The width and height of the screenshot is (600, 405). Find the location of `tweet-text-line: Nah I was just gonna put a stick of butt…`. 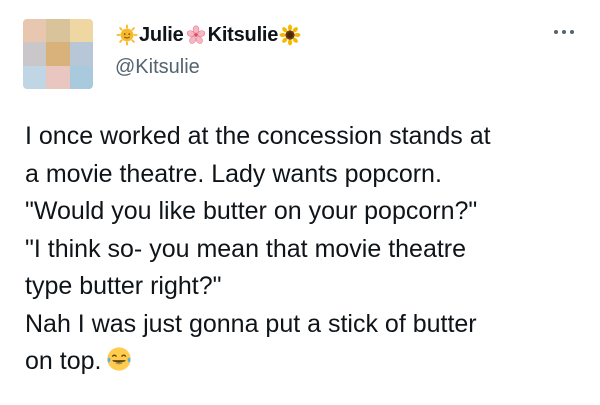

tweet-text-line: Nah I was just gonna put a stick of butt… is located at coordinates (251, 323).